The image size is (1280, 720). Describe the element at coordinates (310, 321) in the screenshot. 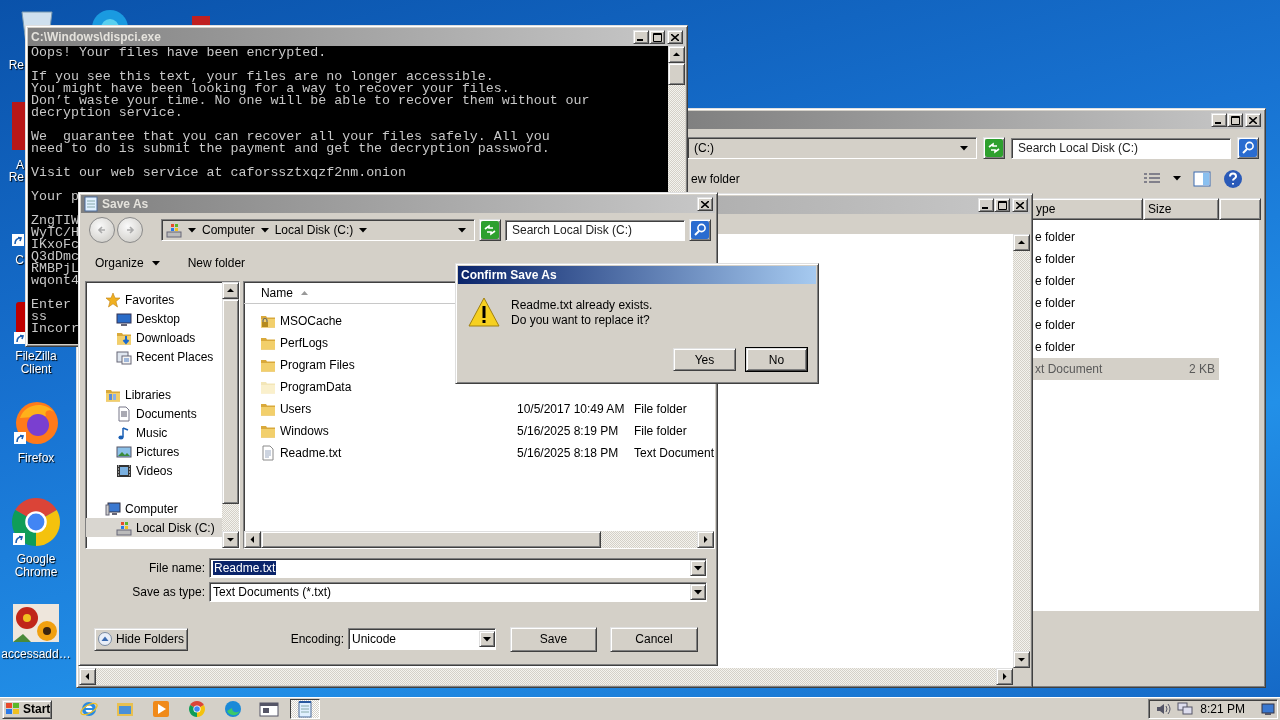

I see `file-name: MSOCache` at that location.